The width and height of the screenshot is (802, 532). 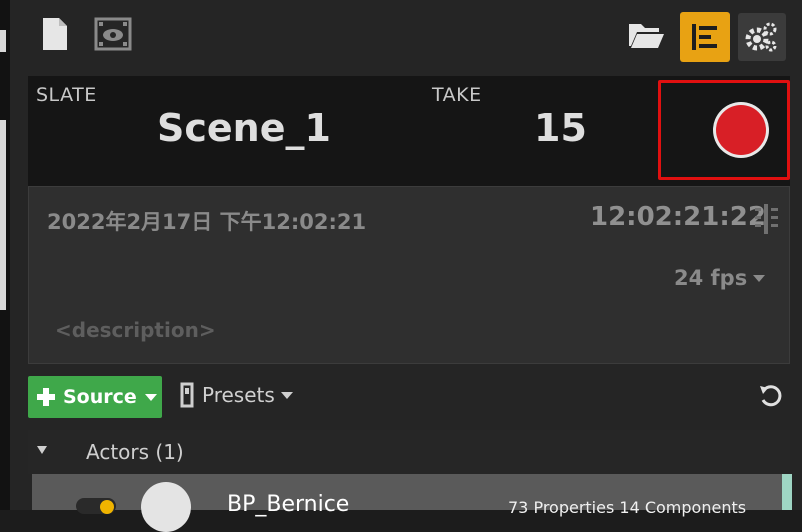 What do you see at coordinates (100, 397) in the screenshot?
I see `add-source-label: Source` at bounding box center [100, 397].